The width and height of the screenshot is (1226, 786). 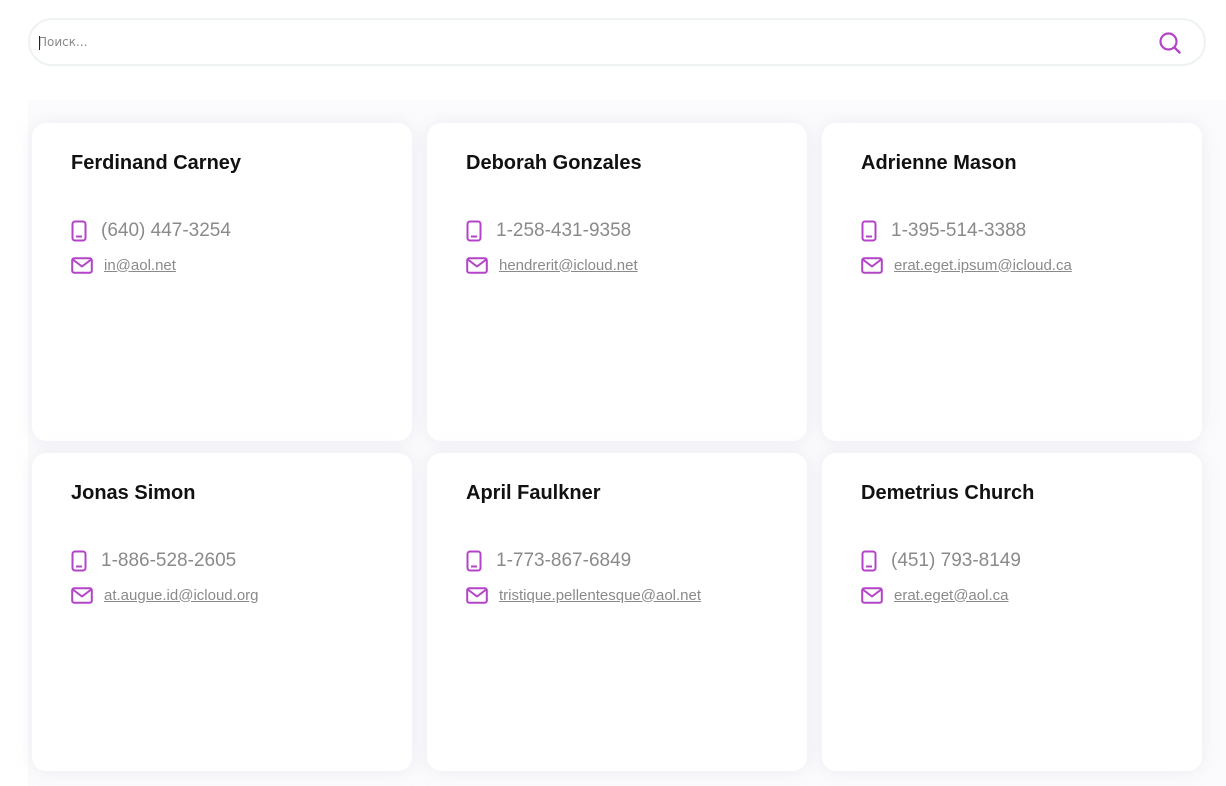 I want to click on contact-email-link: erat.eget.ipsum@icloud.ca, so click(x=983, y=265).